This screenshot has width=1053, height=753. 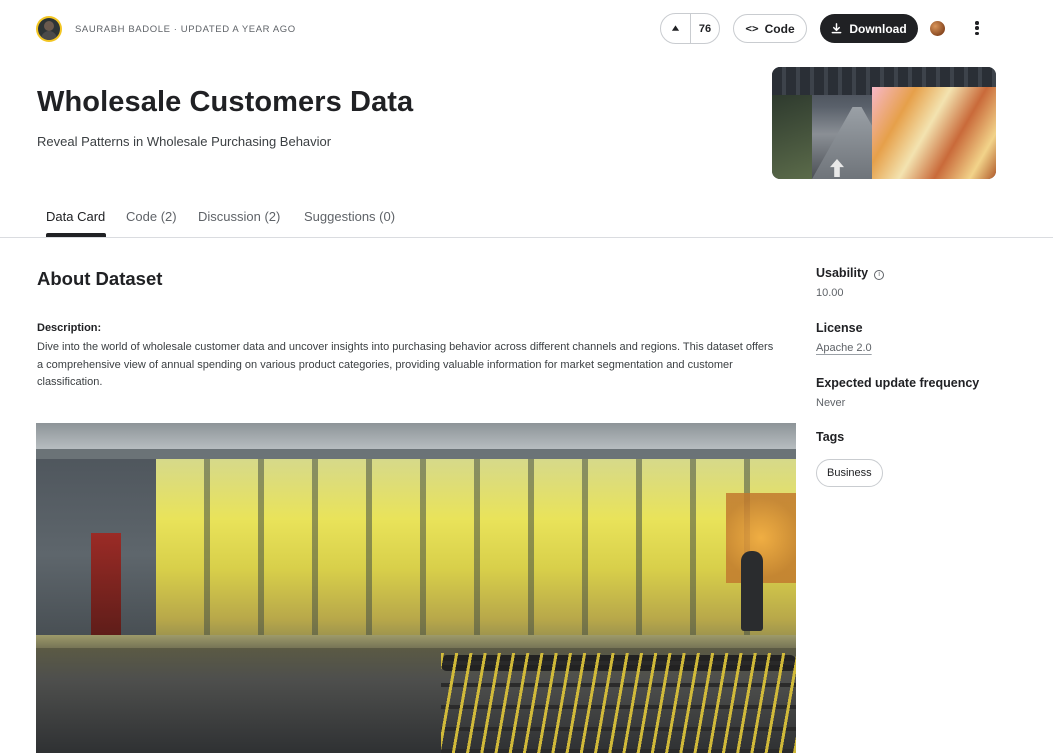 What do you see at coordinates (898, 383) in the screenshot?
I see `update-frequency-heading: Expected update frequency` at bounding box center [898, 383].